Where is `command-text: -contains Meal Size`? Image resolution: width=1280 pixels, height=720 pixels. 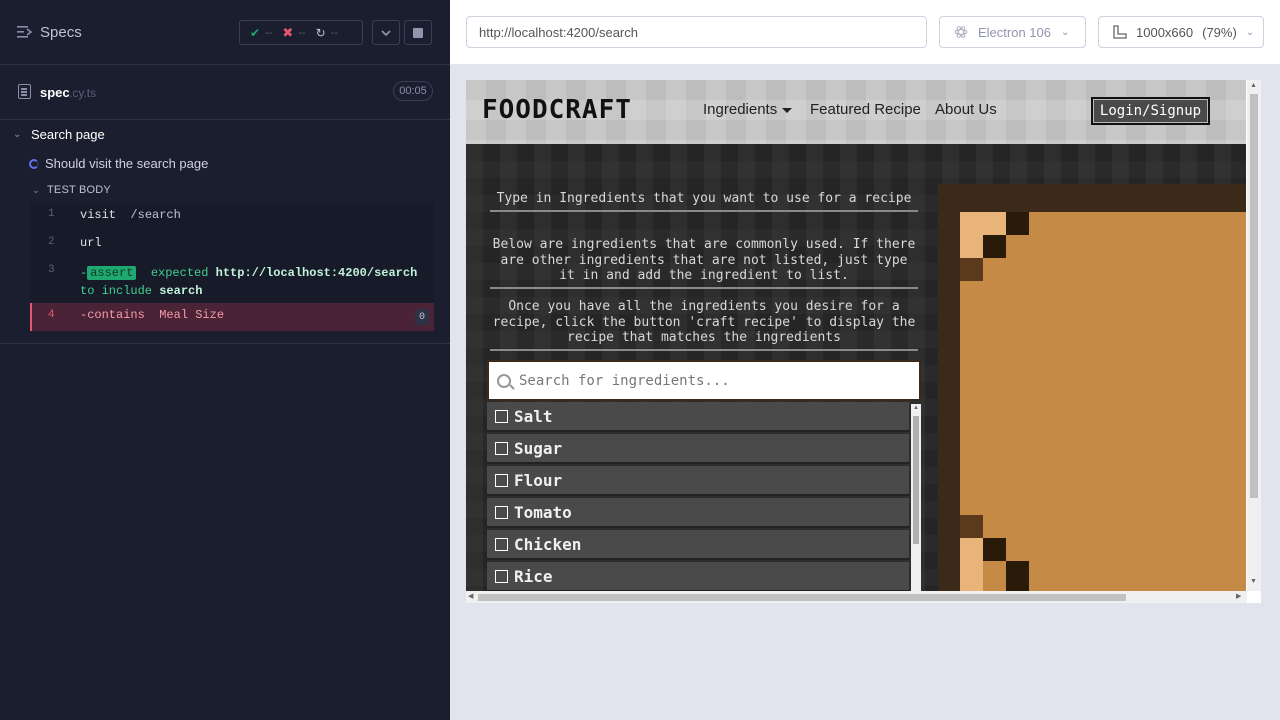 command-text: -contains Meal Size is located at coordinates (152, 315).